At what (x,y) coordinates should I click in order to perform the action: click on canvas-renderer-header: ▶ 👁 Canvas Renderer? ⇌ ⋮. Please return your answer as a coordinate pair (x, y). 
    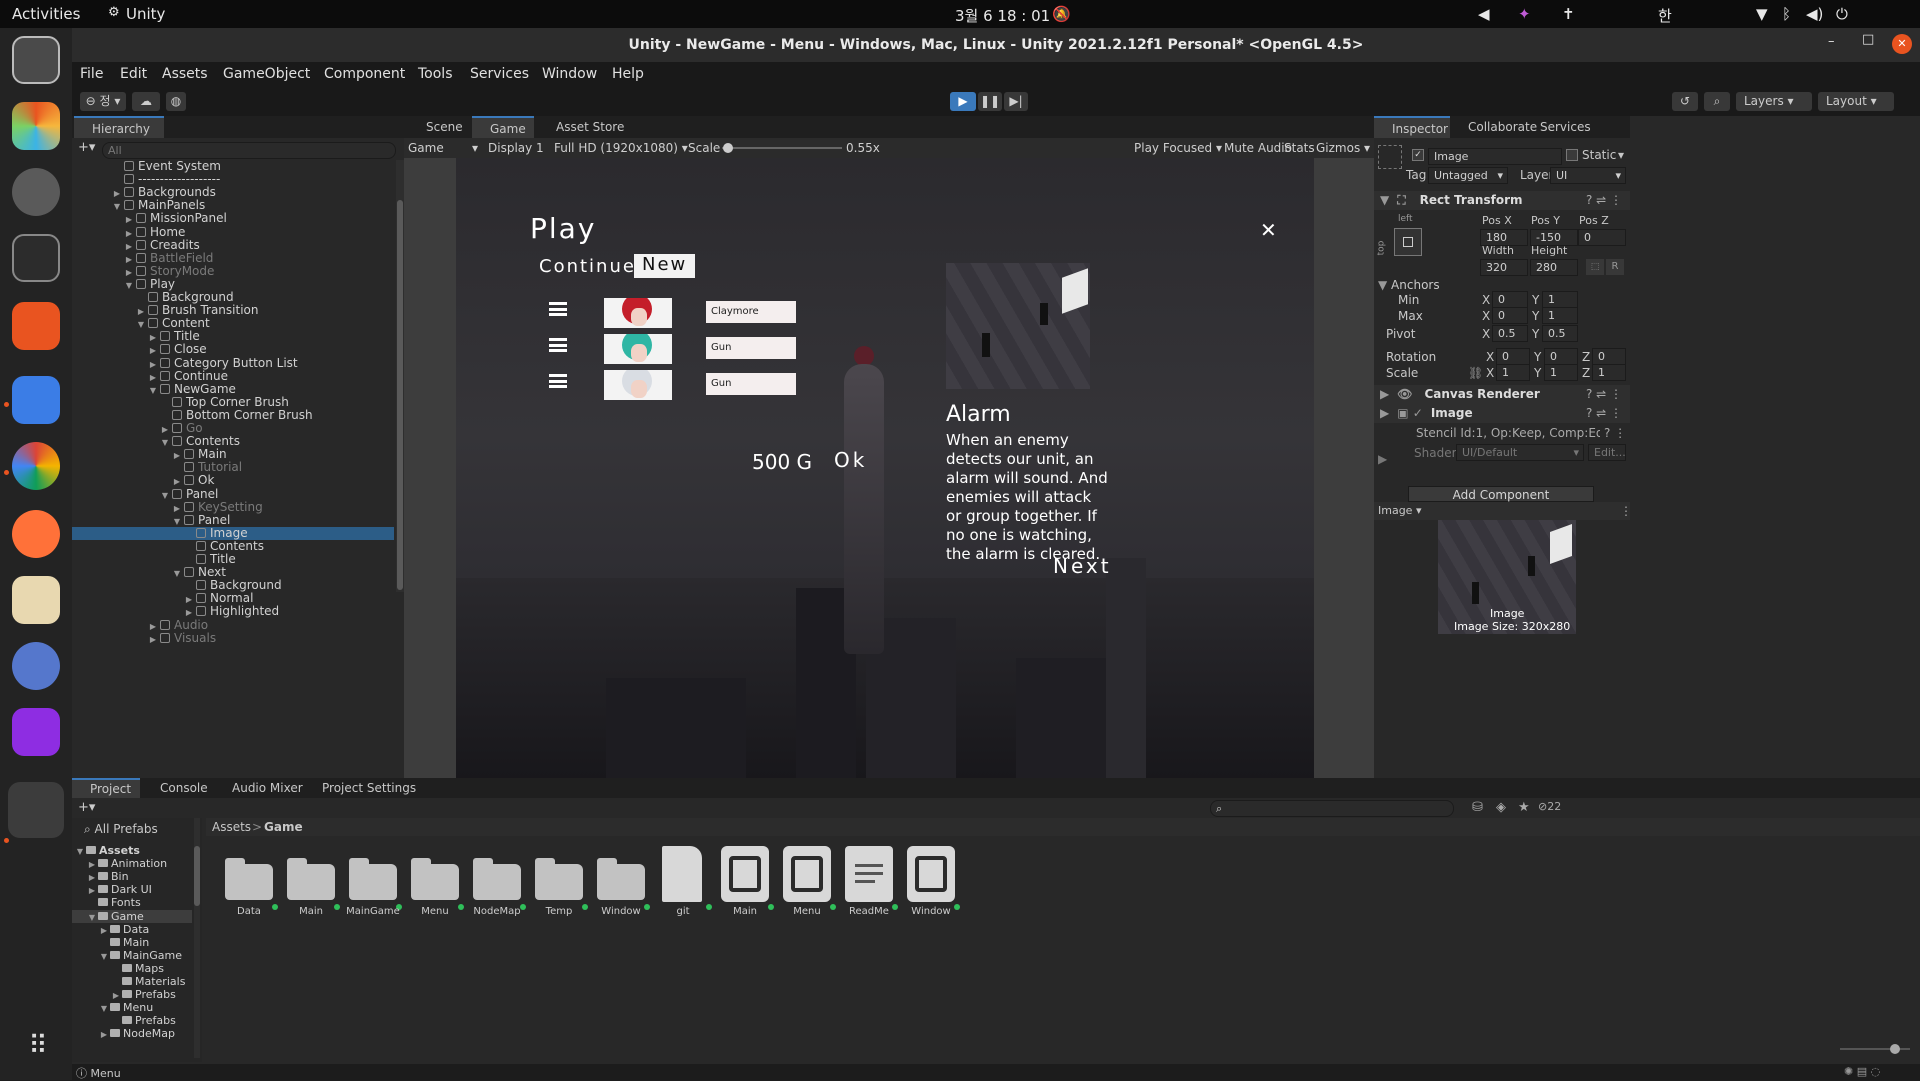
    Looking at the image, I should click on (1502, 394).